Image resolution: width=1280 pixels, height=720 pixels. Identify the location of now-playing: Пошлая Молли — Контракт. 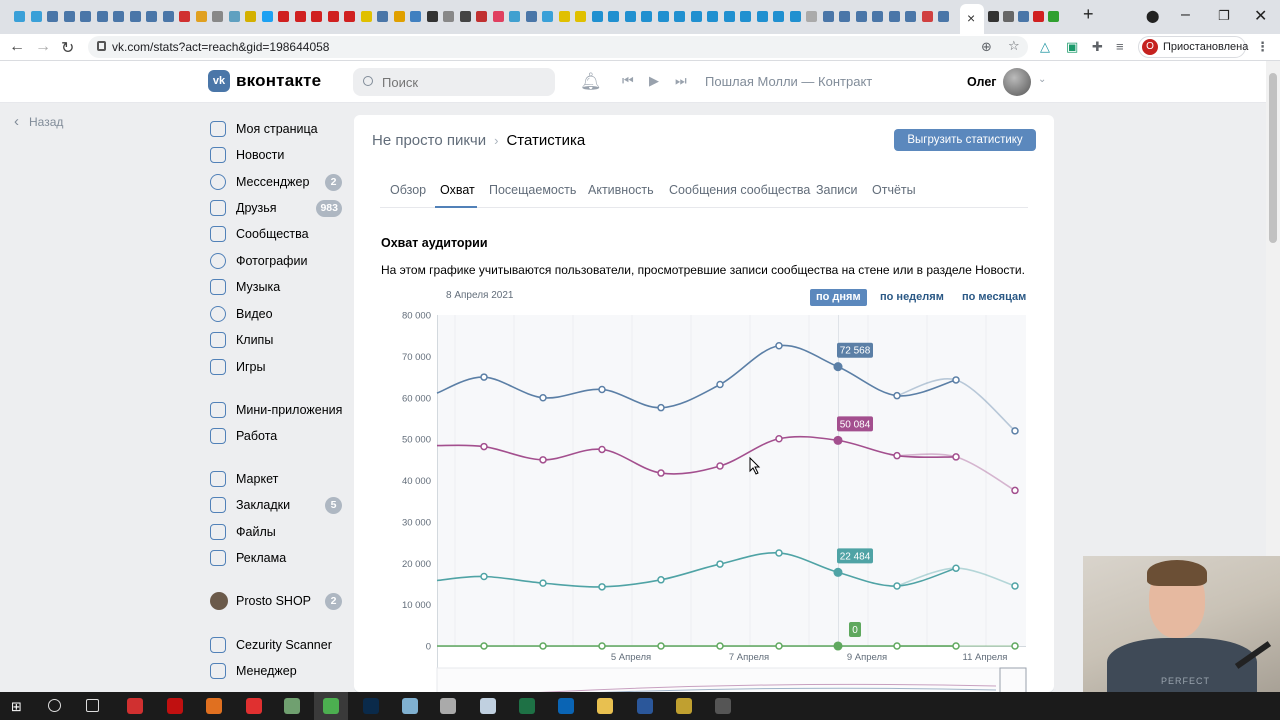
(788, 81).